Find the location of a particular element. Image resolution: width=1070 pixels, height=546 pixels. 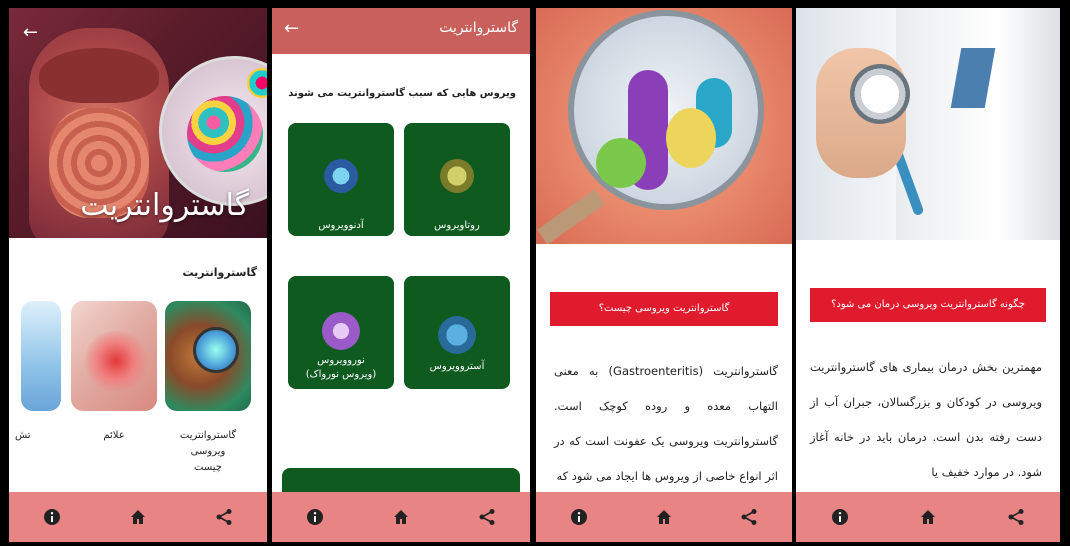

virus-label: روتاویروس is located at coordinates (457, 225).